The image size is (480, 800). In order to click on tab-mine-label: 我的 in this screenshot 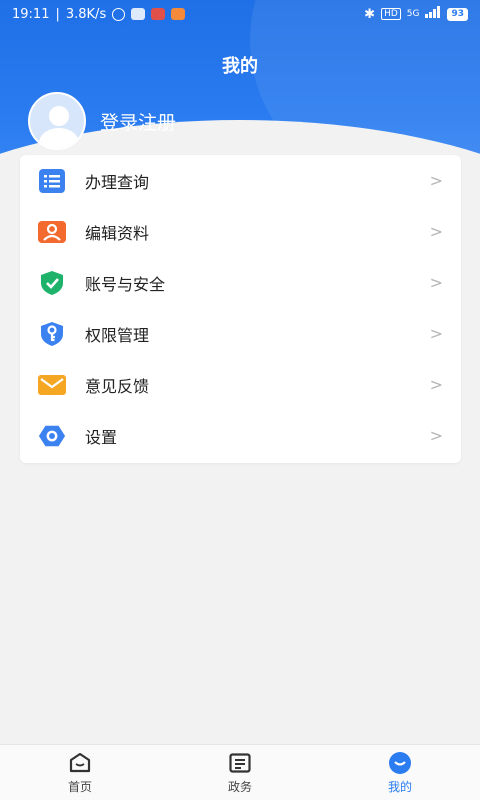, I will do `click(399, 786)`.